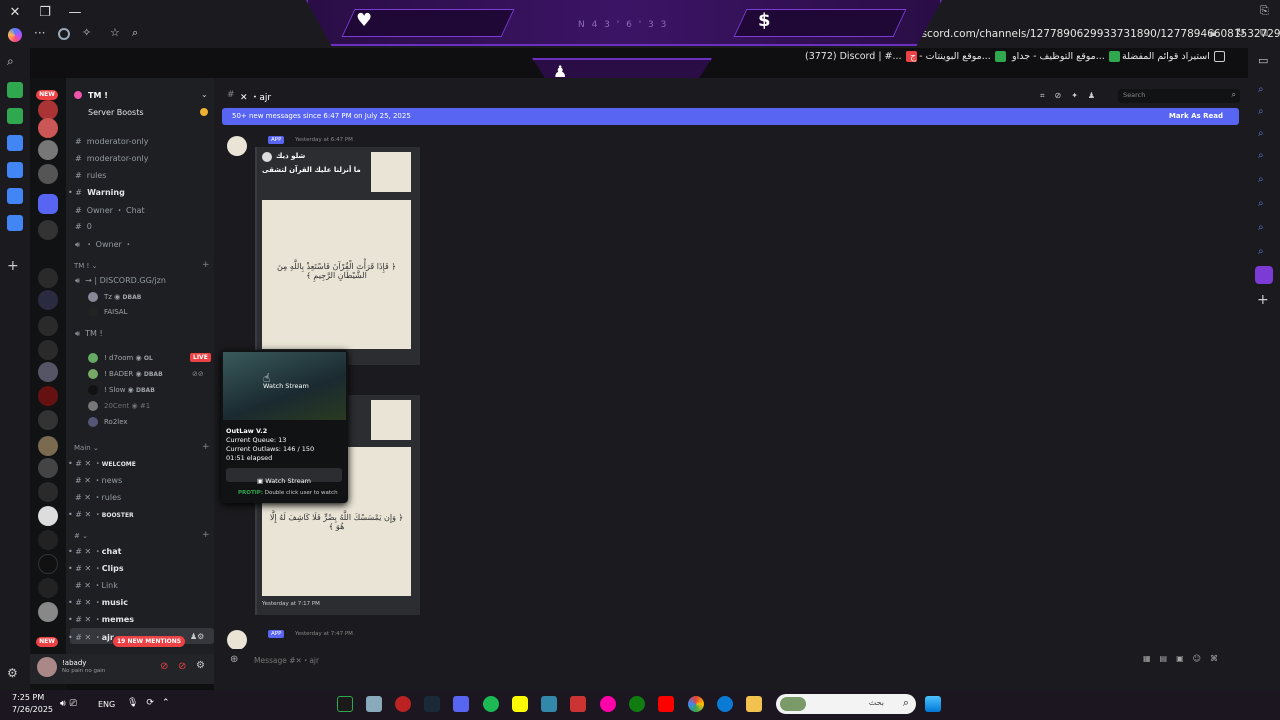 The width and height of the screenshot is (1280, 720). Describe the element at coordinates (491, 704) in the screenshot. I see `spotify-icon` at that location.